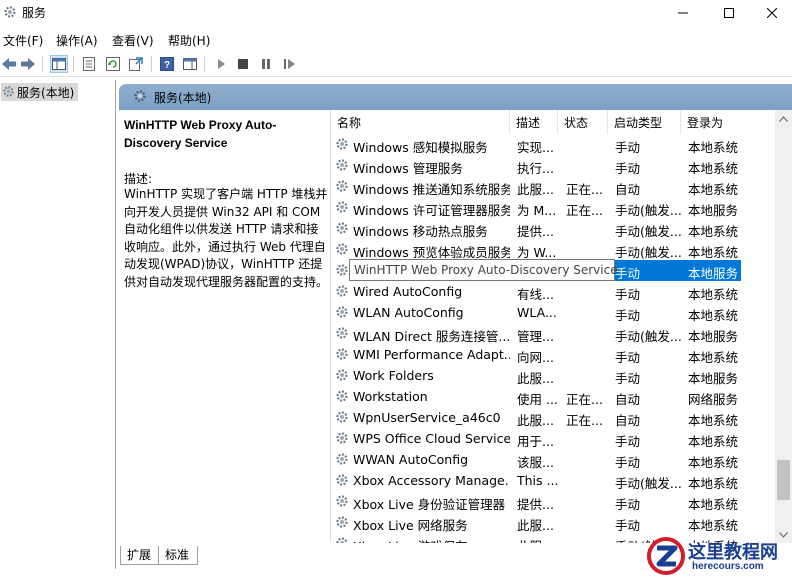 Image resolution: width=792 pixels, height=579 pixels. What do you see at coordinates (393, 375) in the screenshot?
I see `service-name: Work Folders` at bounding box center [393, 375].